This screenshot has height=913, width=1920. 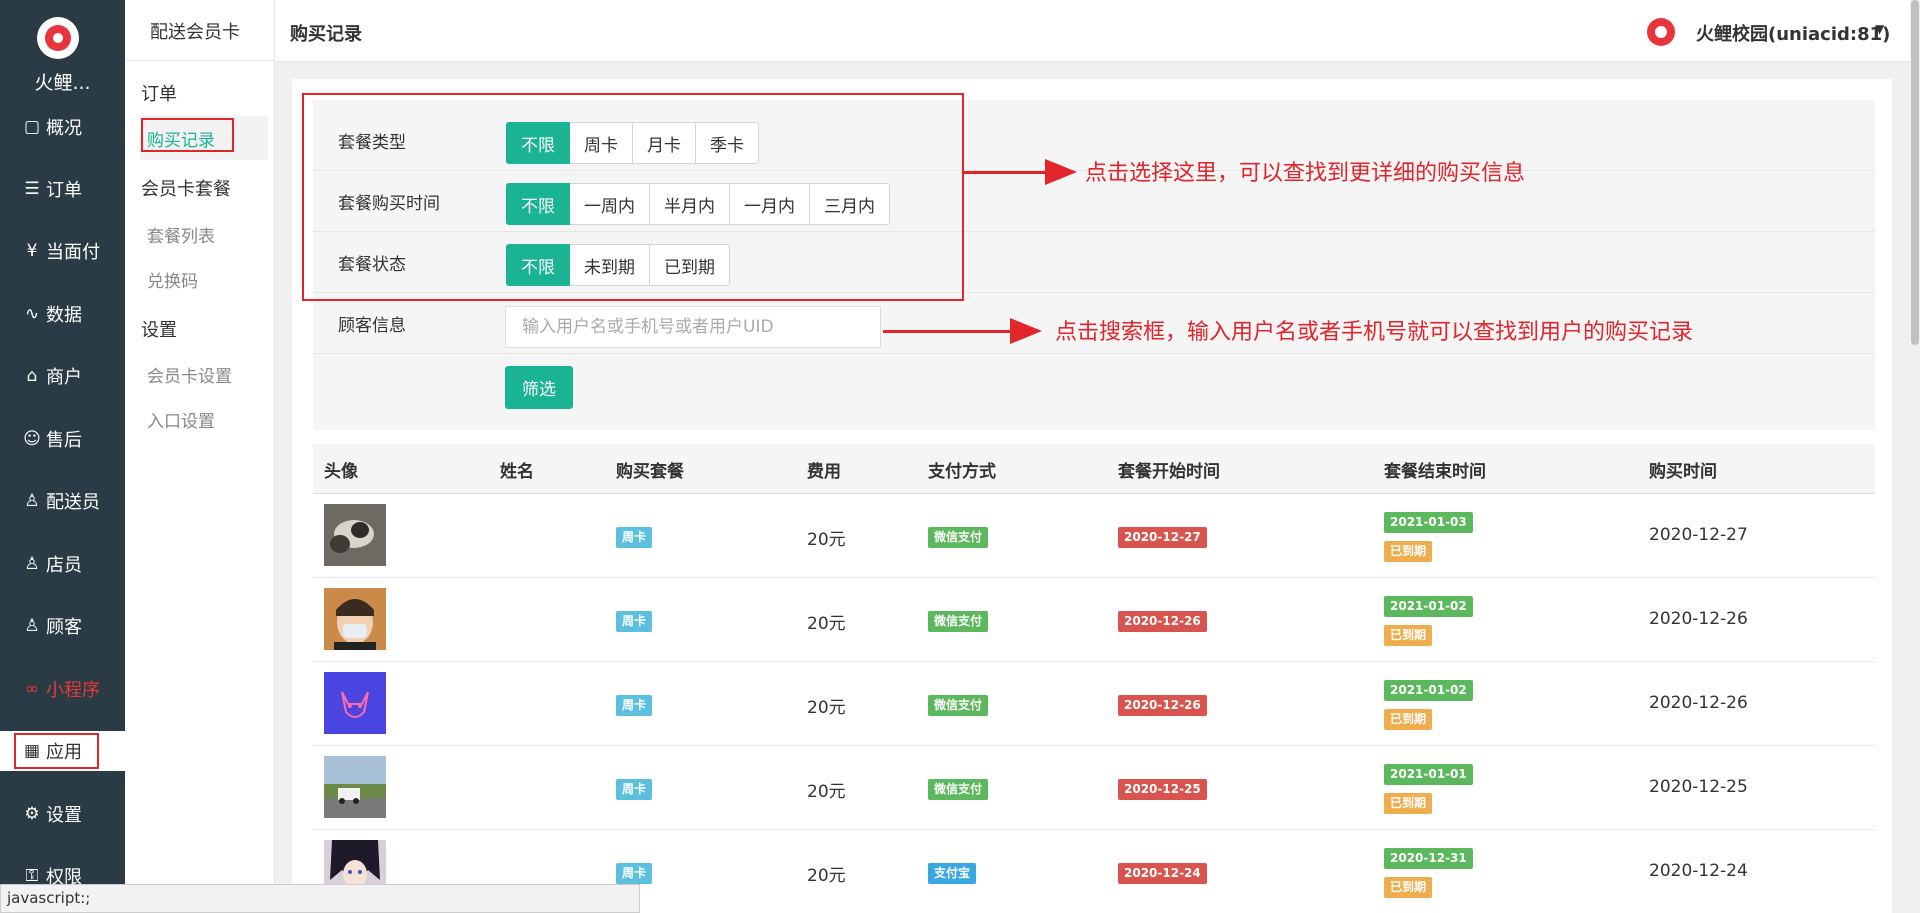 I want to click on sidebar-item-overview: ▢ 概况, so click(x=62, y=127).